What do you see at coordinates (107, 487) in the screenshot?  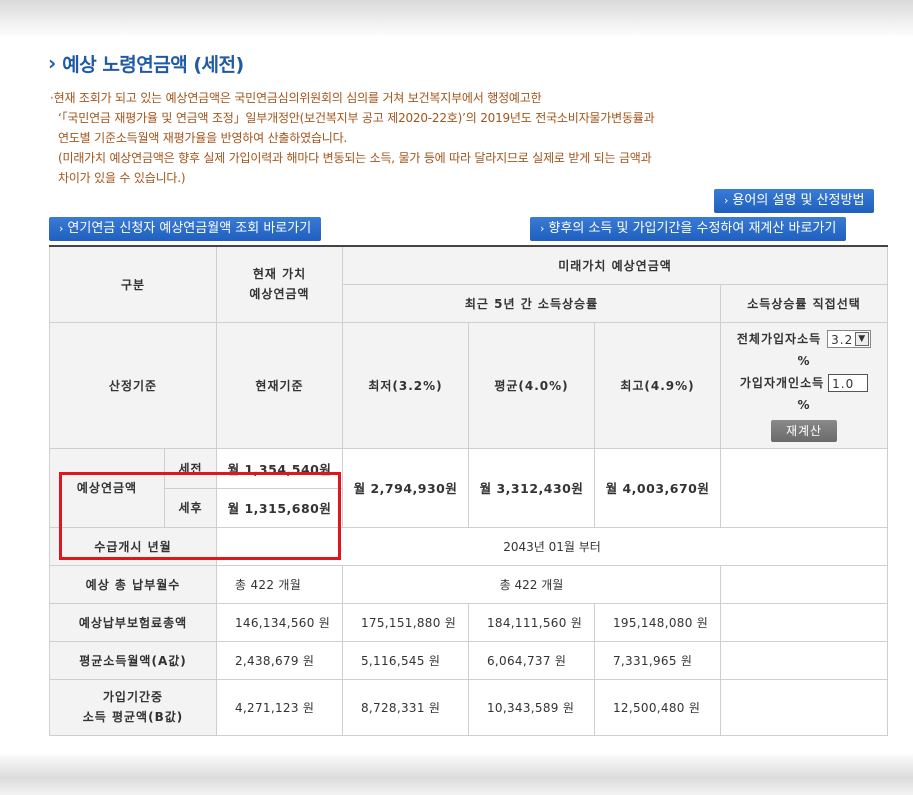 I see `pension-label: 예상연금액` at bounding box center [107, 487].